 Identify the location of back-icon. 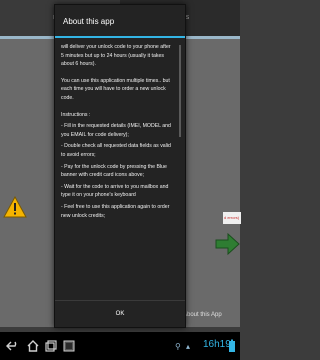
(13, 346).